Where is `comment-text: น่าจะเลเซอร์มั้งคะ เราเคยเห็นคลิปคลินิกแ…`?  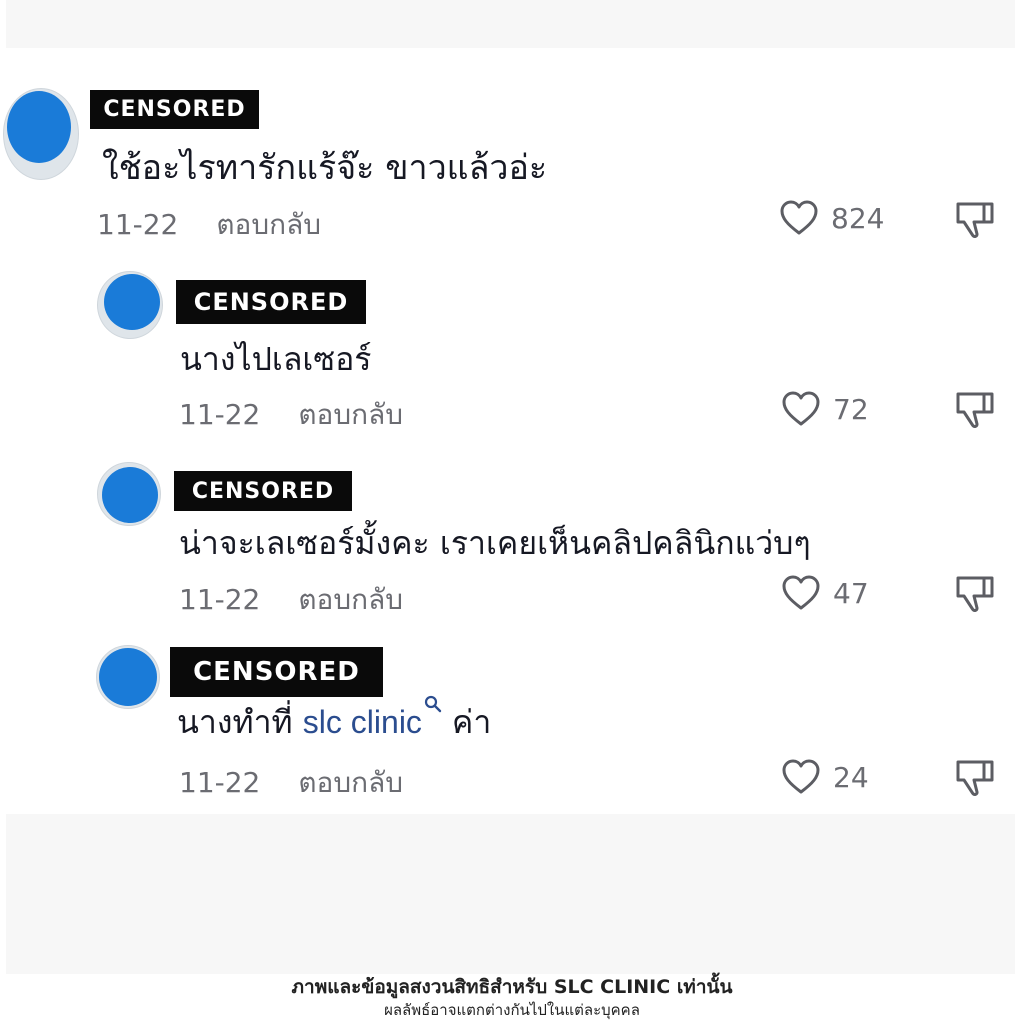
comment-text: น่าจะเลเซอร์มั้งคะ เราเคยเห็นคลิปคลินิกแ… is located at coordinates (495, 543).